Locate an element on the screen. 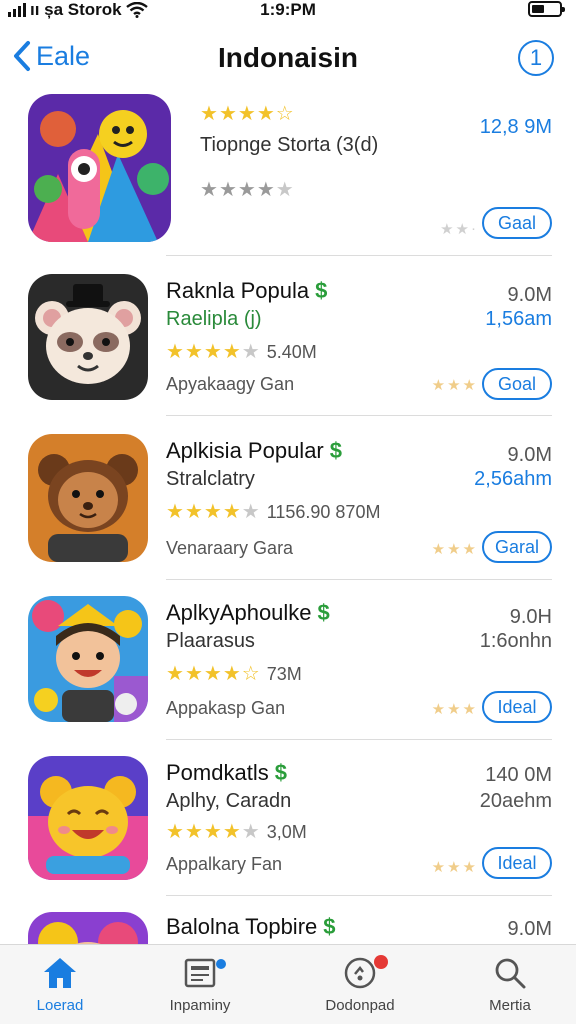 The height and width of the screenshot is (1024, 576). app-name-line: Aplkisia Popular $ is located at coordinates (254, 451).